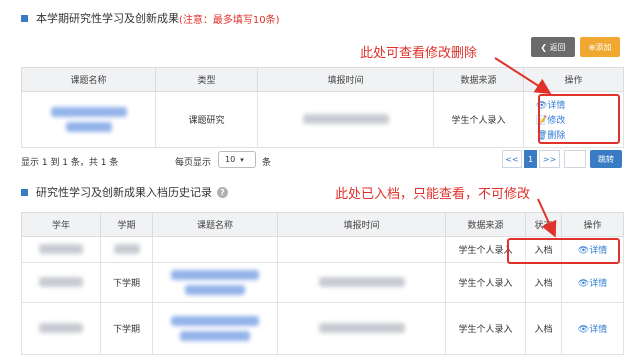 The width and height of the screenshot is (641, 361). I want to click on per-page-label: 每页显示, so click(193, 163).